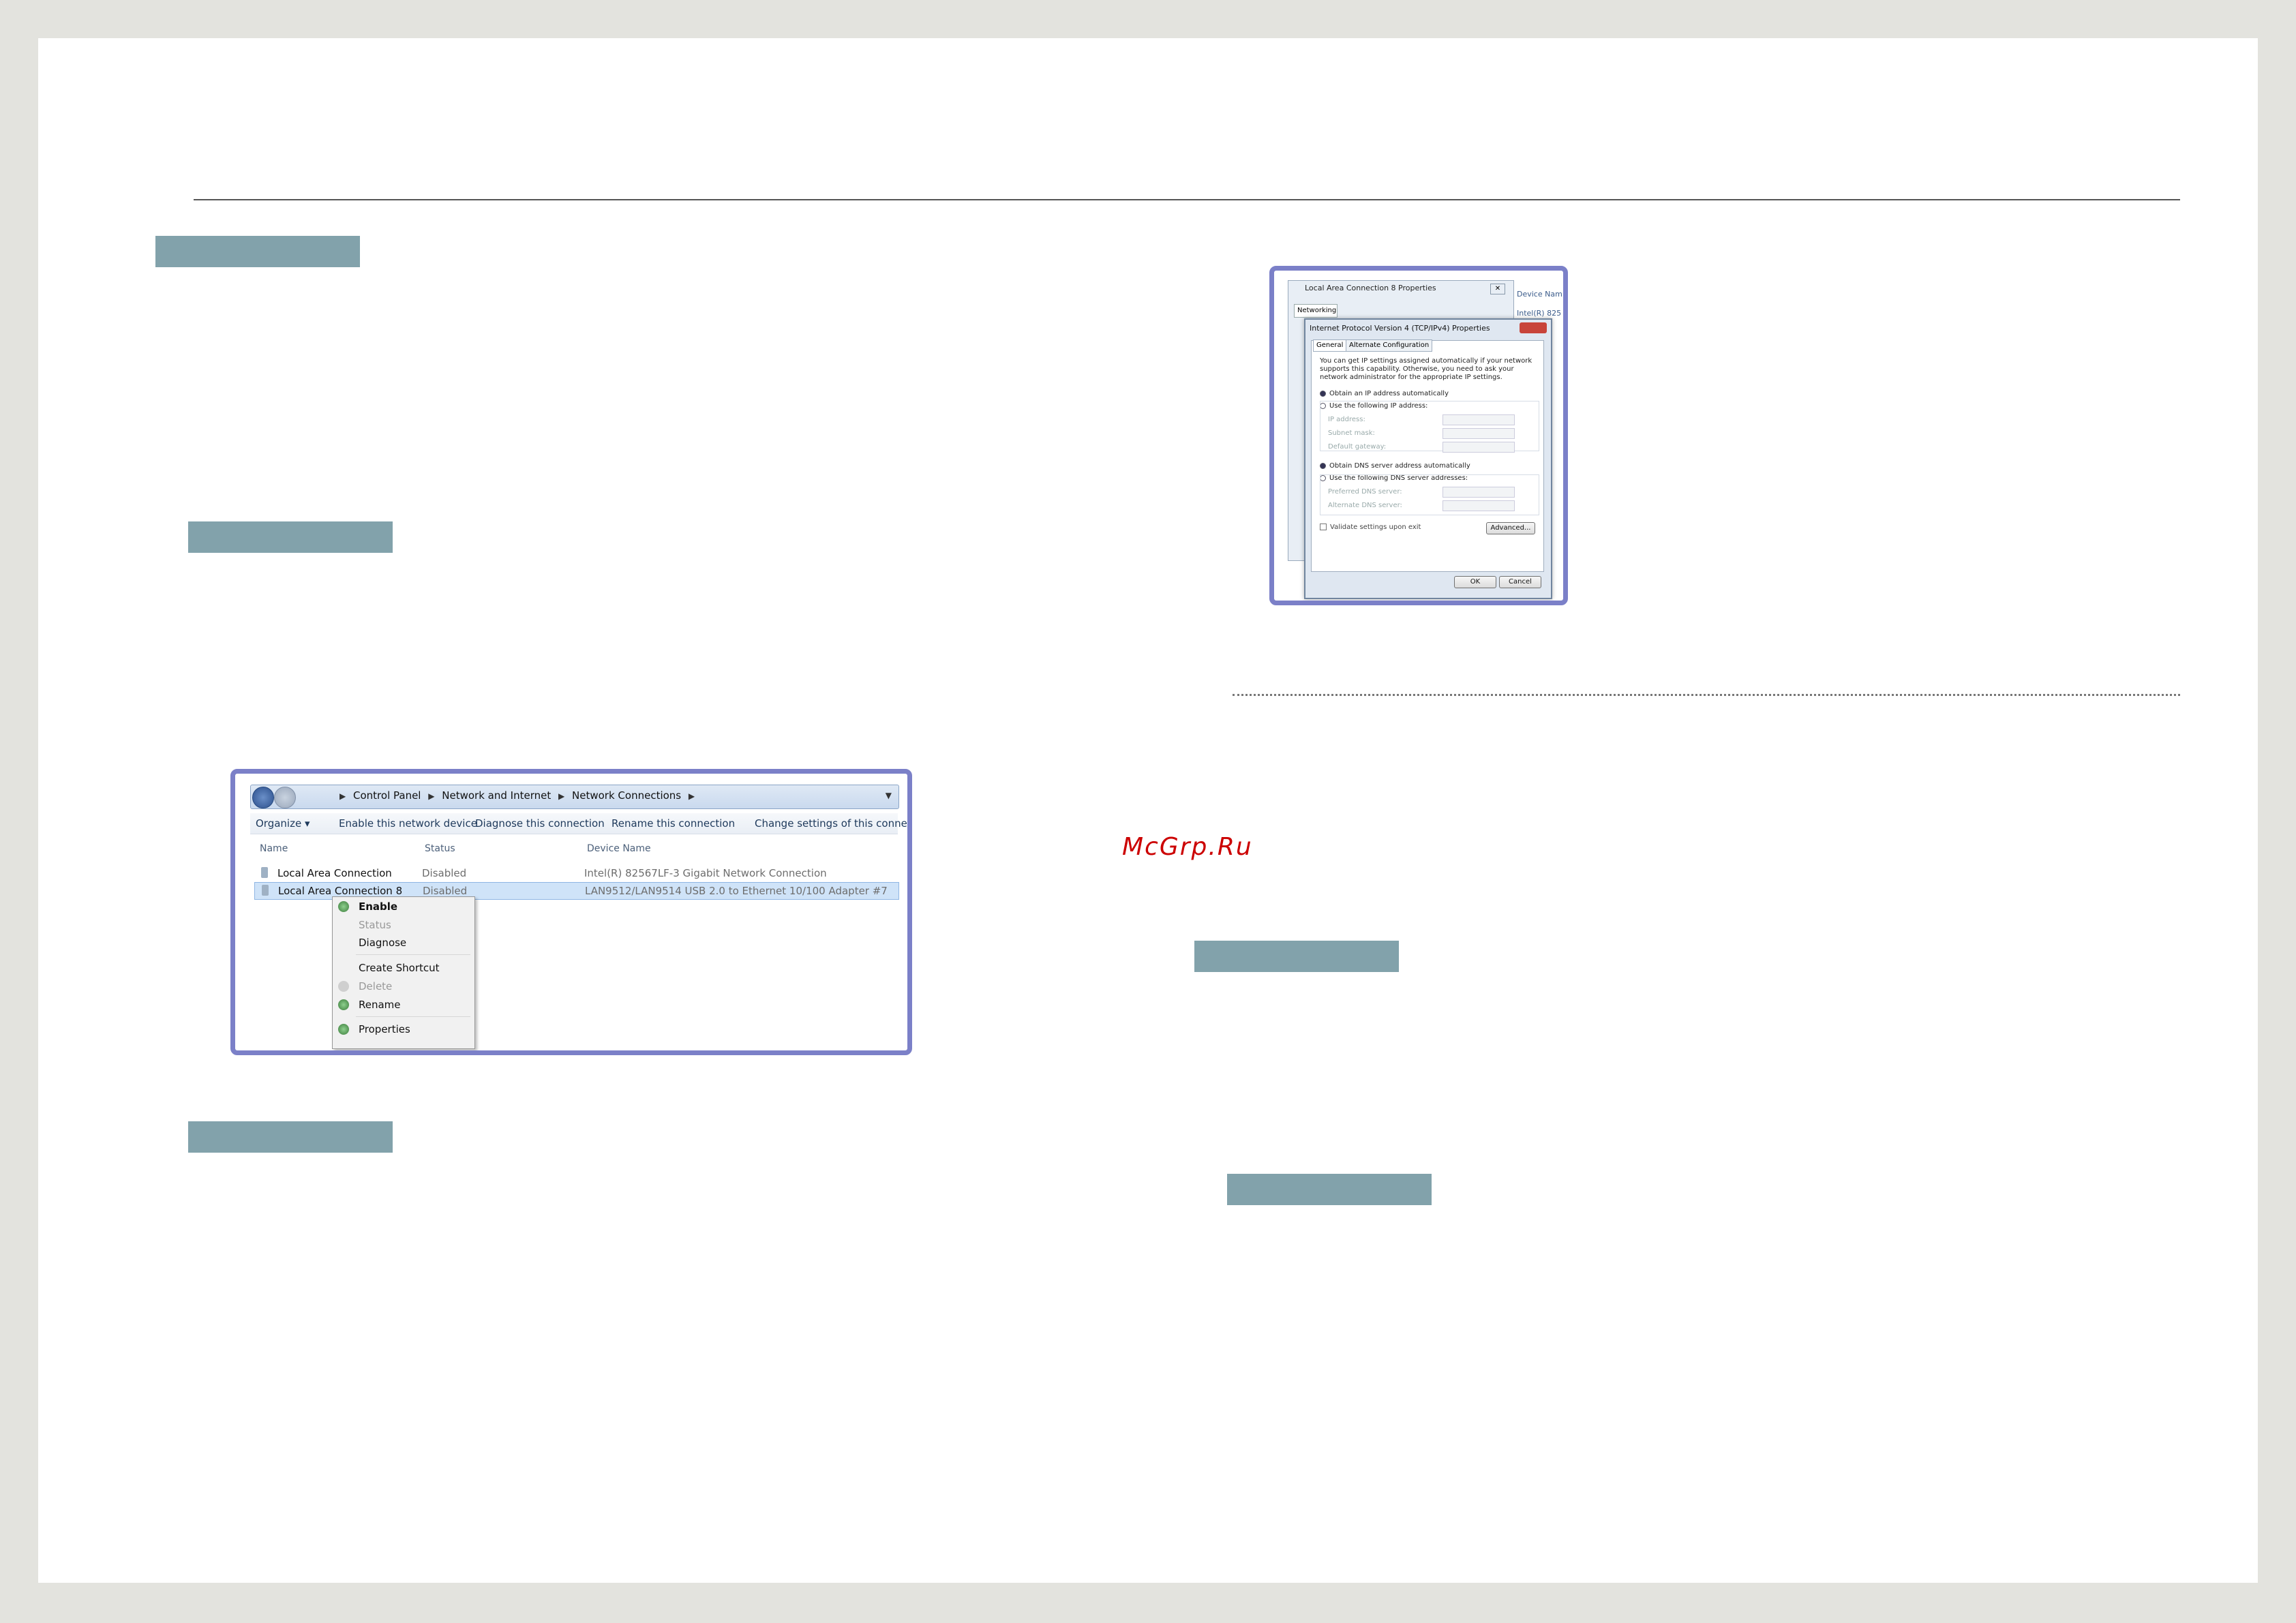 This screenshot has width=2296, height=1623. Describe the element at coordinates (1478, 493) in the screenshot. I see `preferred-dns-field` at that location.